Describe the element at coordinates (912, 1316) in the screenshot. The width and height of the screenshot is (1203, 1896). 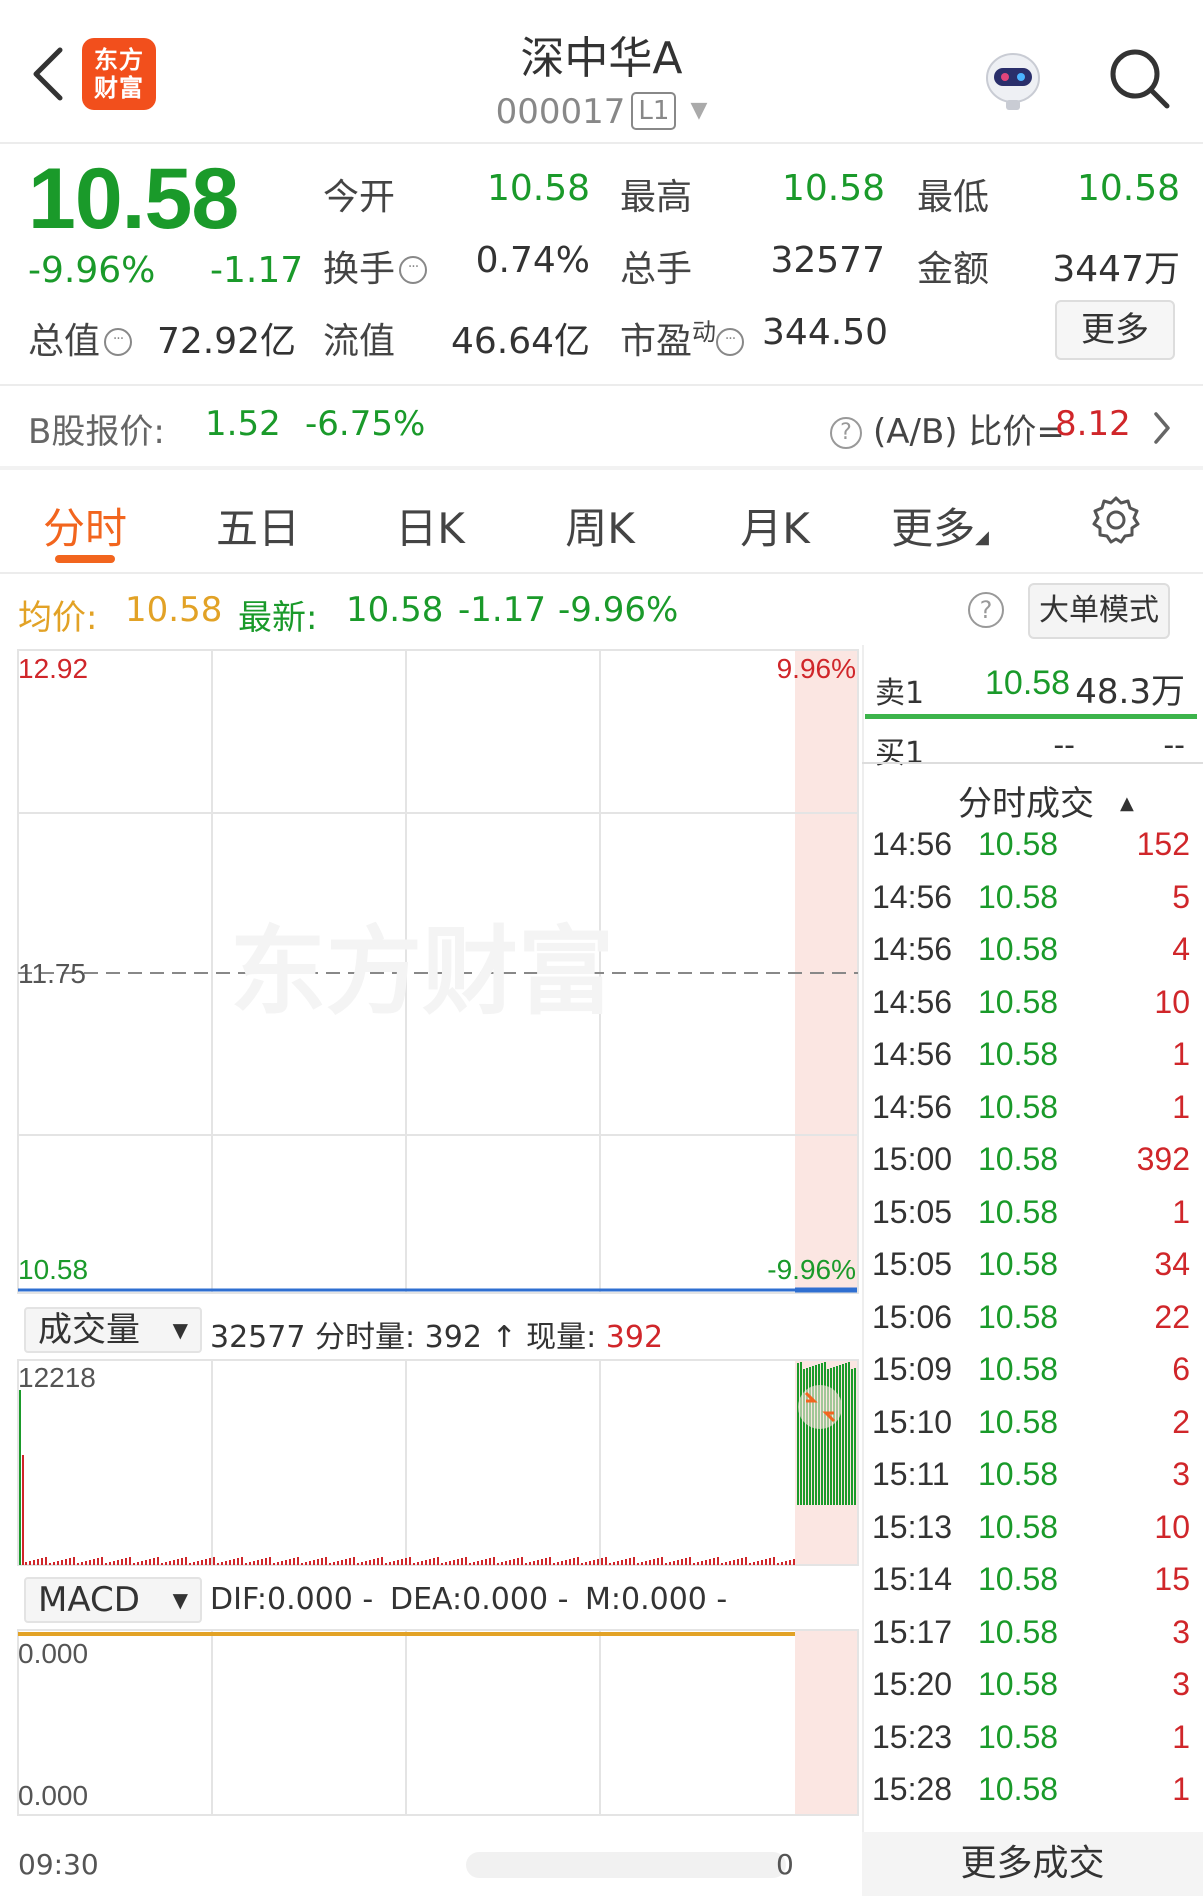
I see `trade-time: 15:06` at that location.